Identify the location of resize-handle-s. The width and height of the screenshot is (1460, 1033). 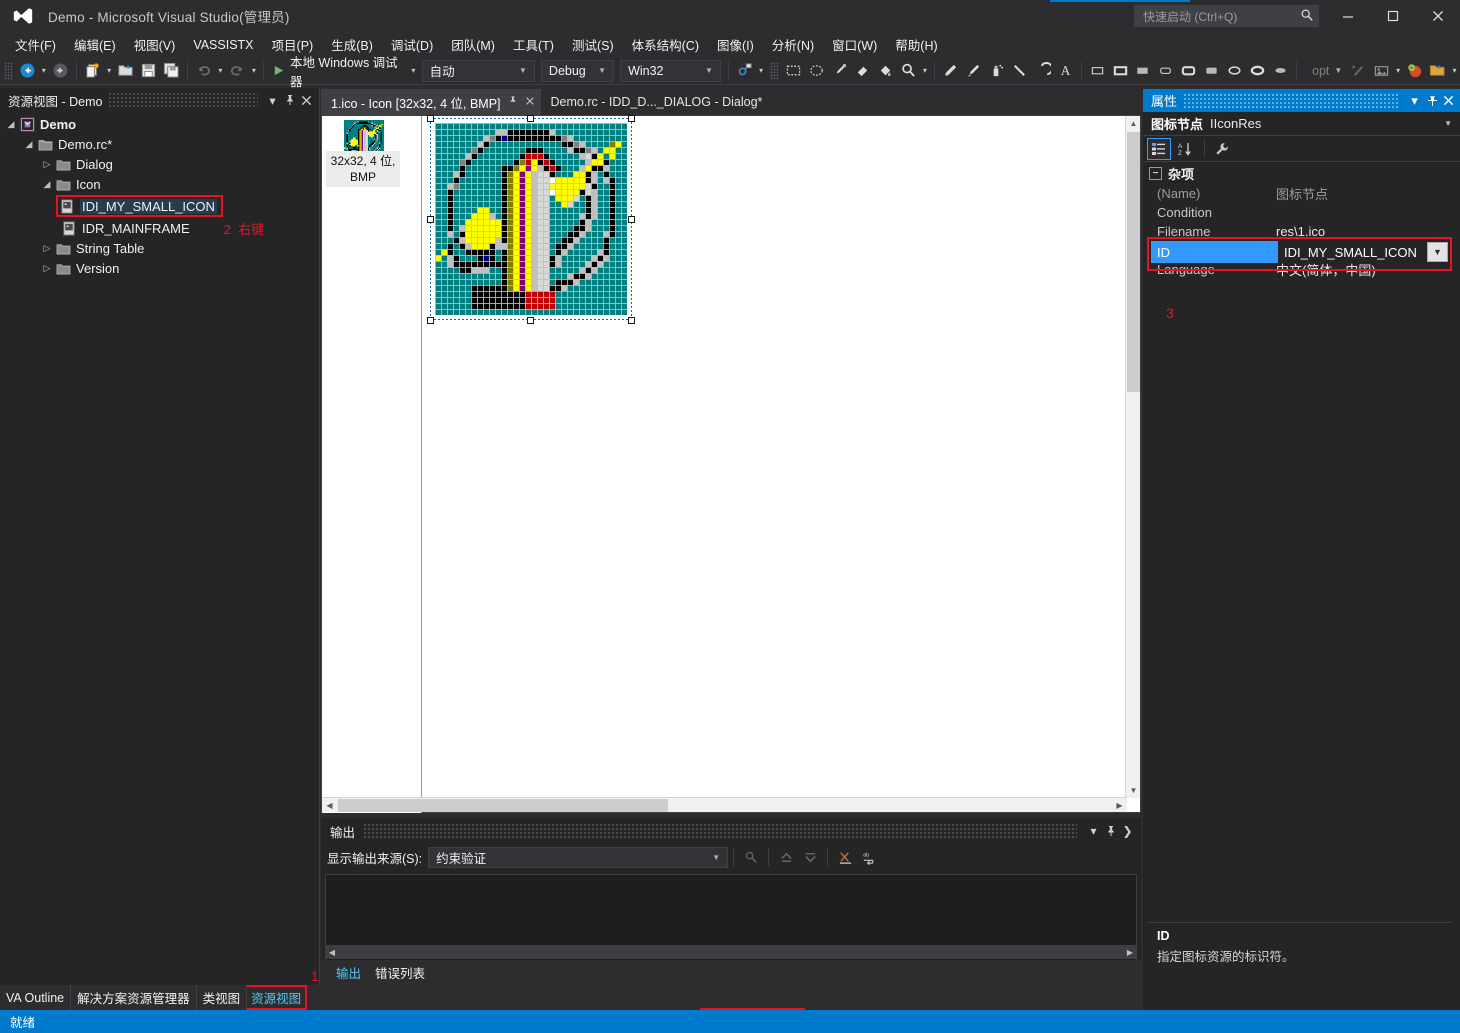
(530, 320).